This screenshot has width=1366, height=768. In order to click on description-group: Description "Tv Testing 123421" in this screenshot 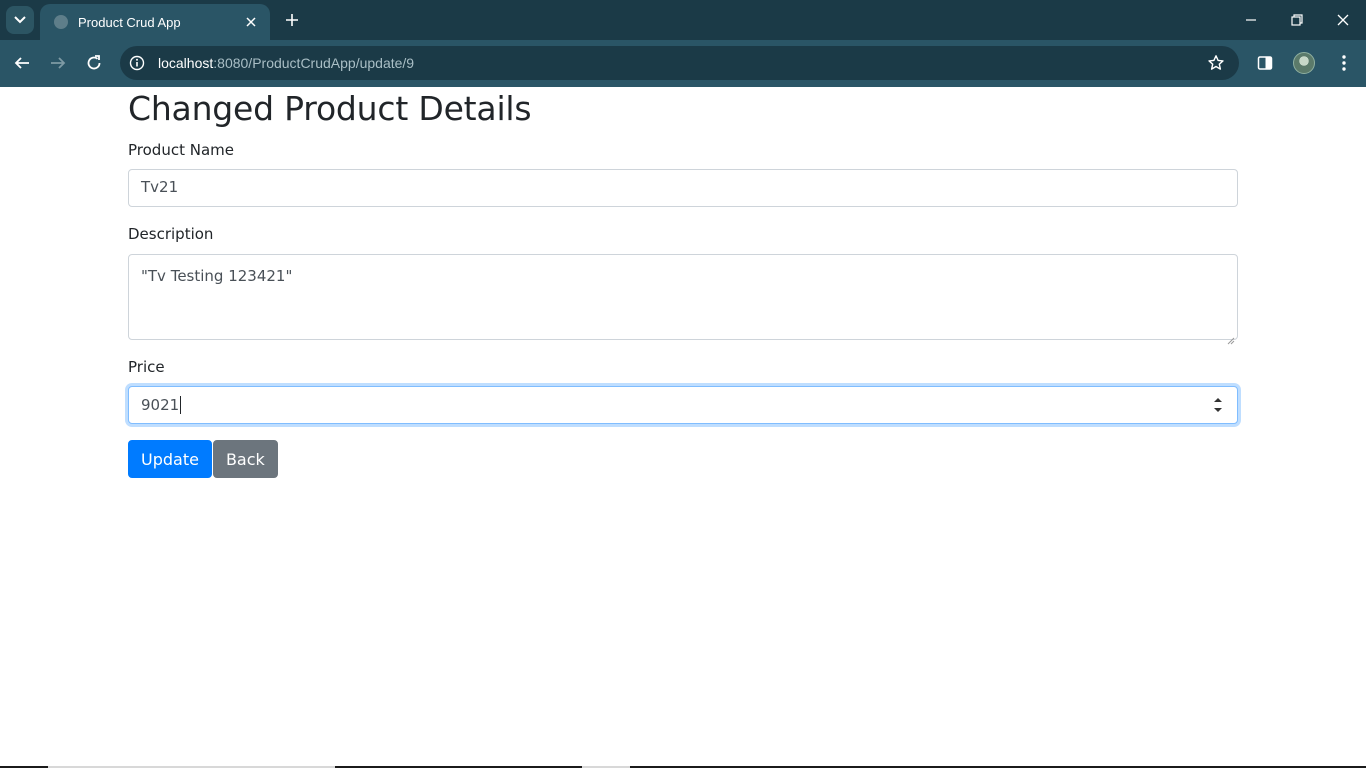, I will do `click(683, 283)`.